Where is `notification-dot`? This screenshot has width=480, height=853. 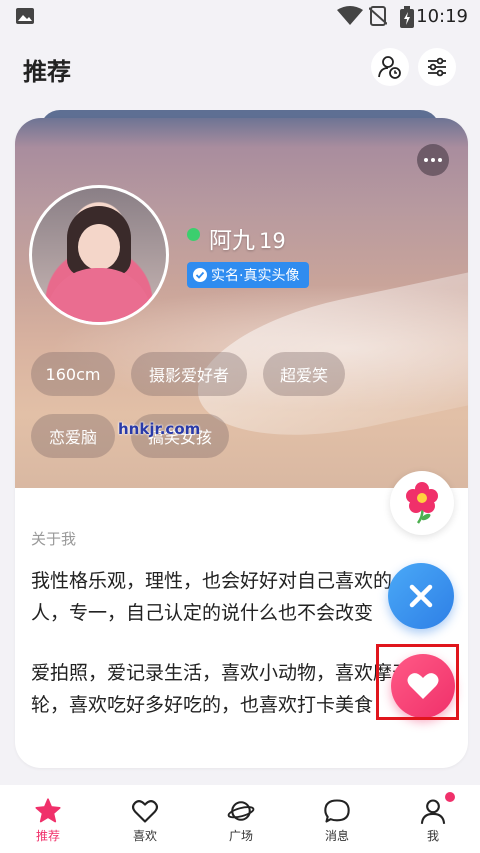
notification-dot is located at coordinates (450, 797).